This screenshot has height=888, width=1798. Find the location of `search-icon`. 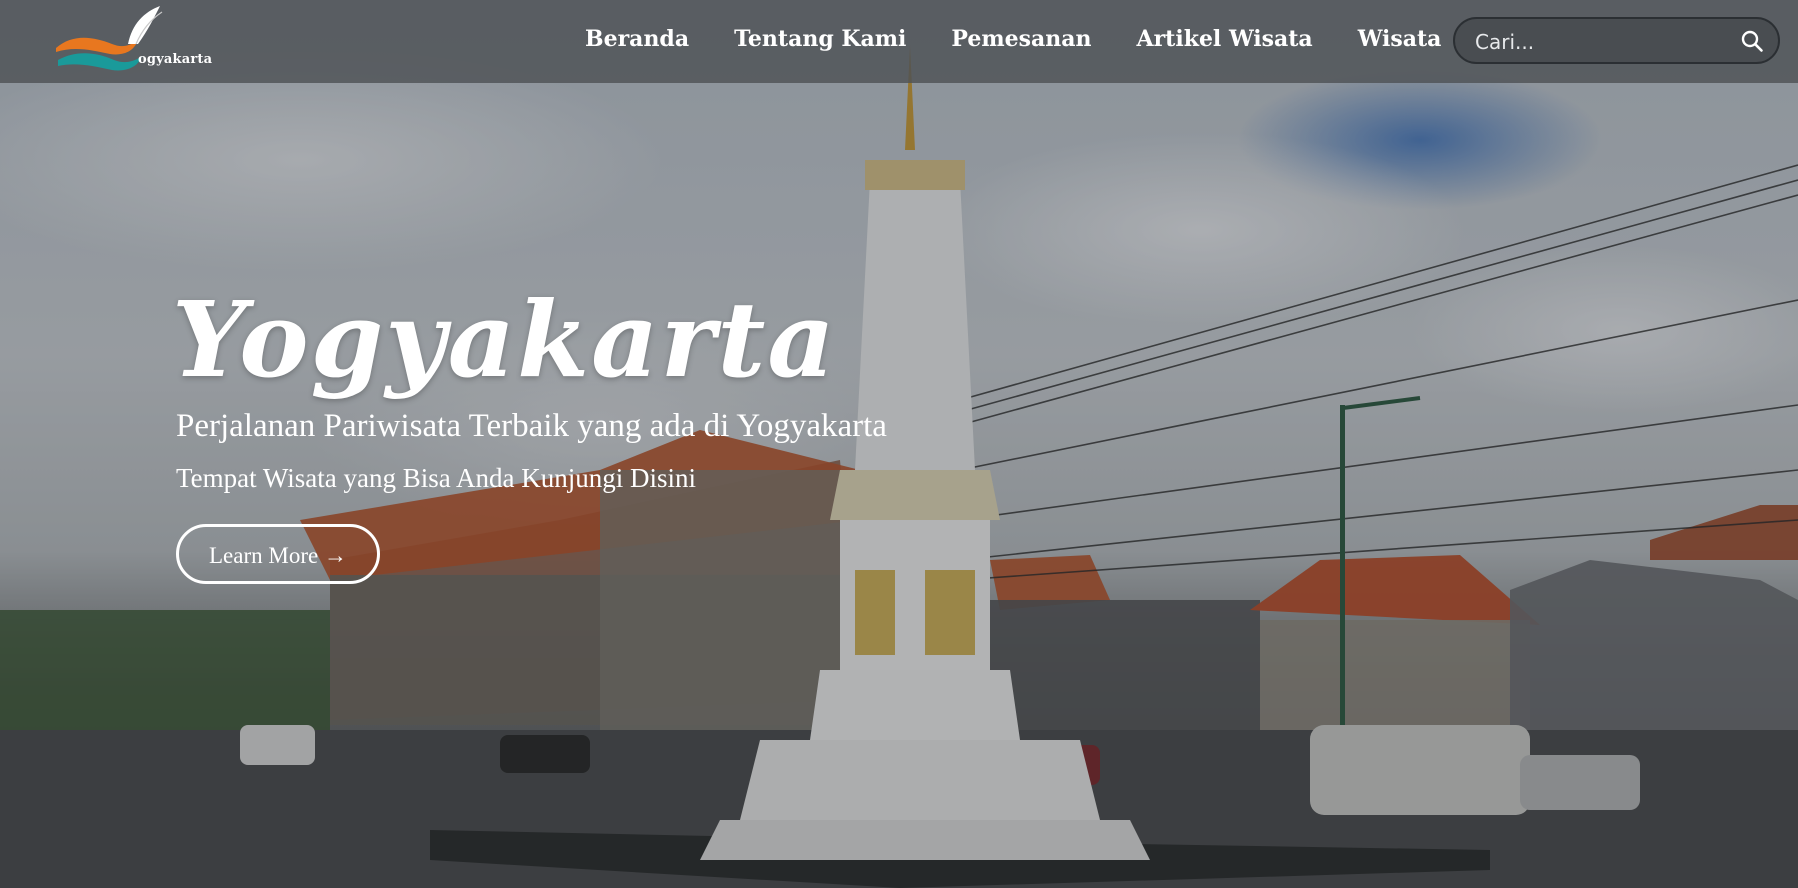

search-icon is located at coordinates (1752, 41).